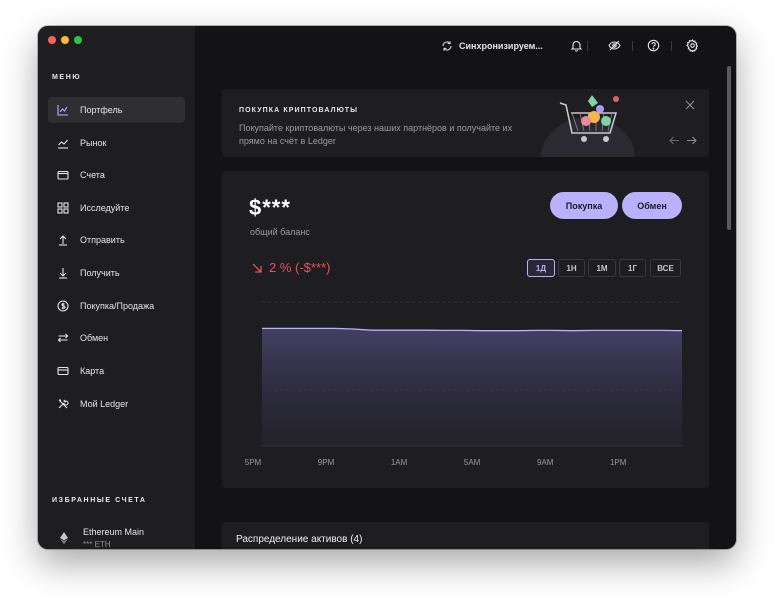 The width and height of the screenshot is (774, 600). What do you see at coordinates (92, 175) in the screenshot?
I see `sidebar-item-label: Счета` at bounding box center [92, 175].